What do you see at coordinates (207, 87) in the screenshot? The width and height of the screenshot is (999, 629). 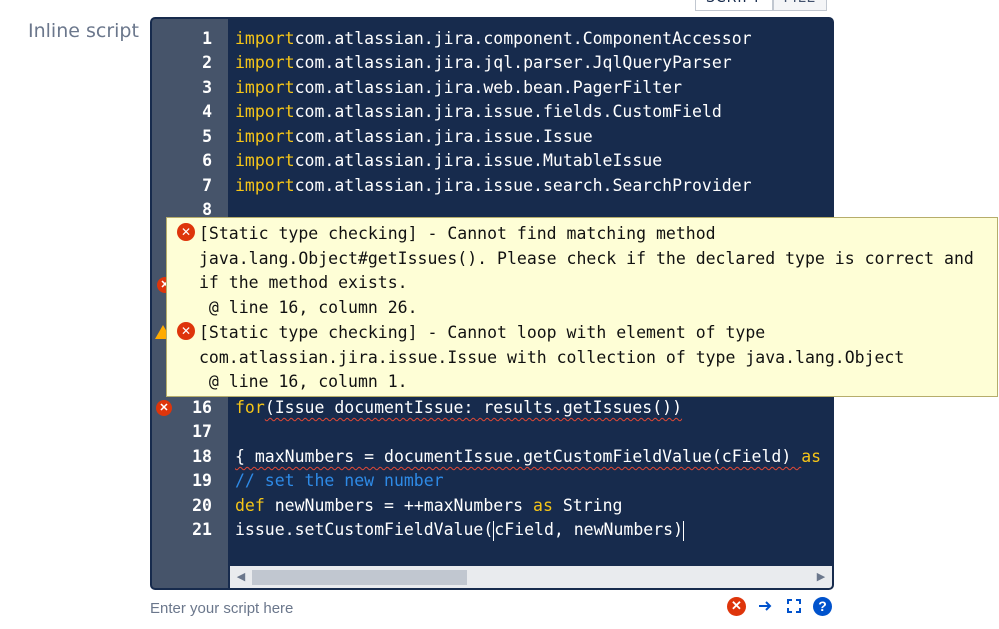 I see `line-number: 3` at bounding box center [207, 87].